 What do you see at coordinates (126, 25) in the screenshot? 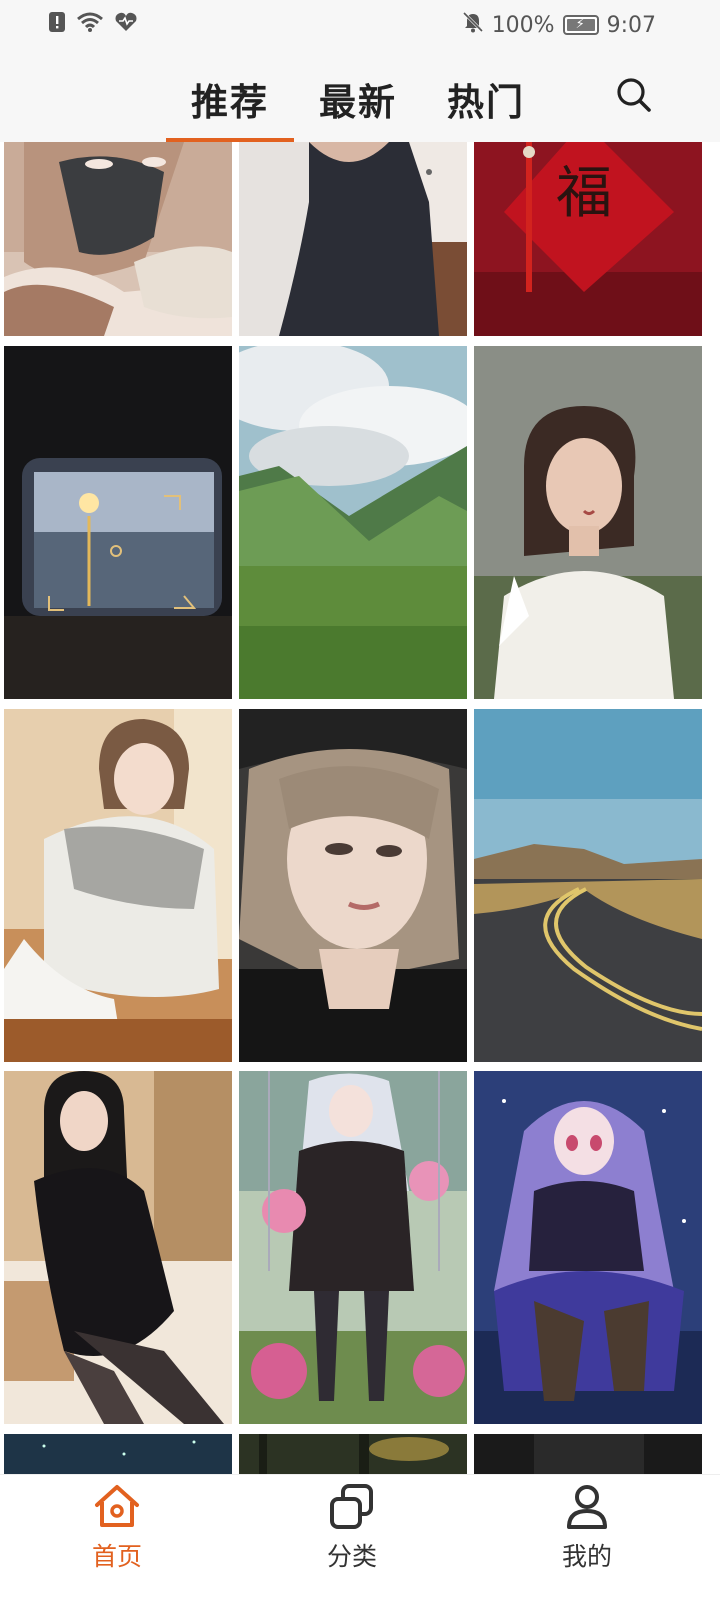
I see `heart-pulse-icon` at bounding box center [126, 25].